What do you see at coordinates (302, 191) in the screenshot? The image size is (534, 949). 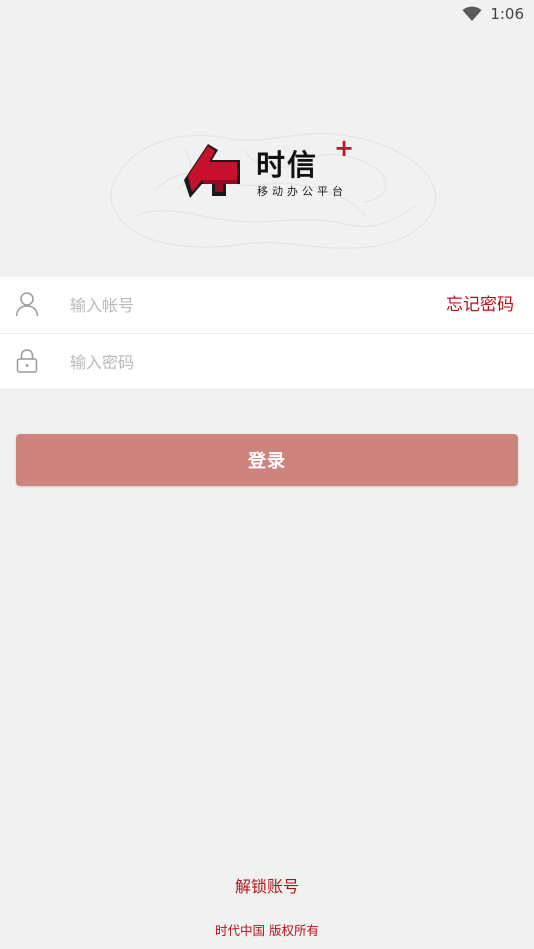 I see `logo-subtitle: 移动办公平台` at bounding box center [302, 191].